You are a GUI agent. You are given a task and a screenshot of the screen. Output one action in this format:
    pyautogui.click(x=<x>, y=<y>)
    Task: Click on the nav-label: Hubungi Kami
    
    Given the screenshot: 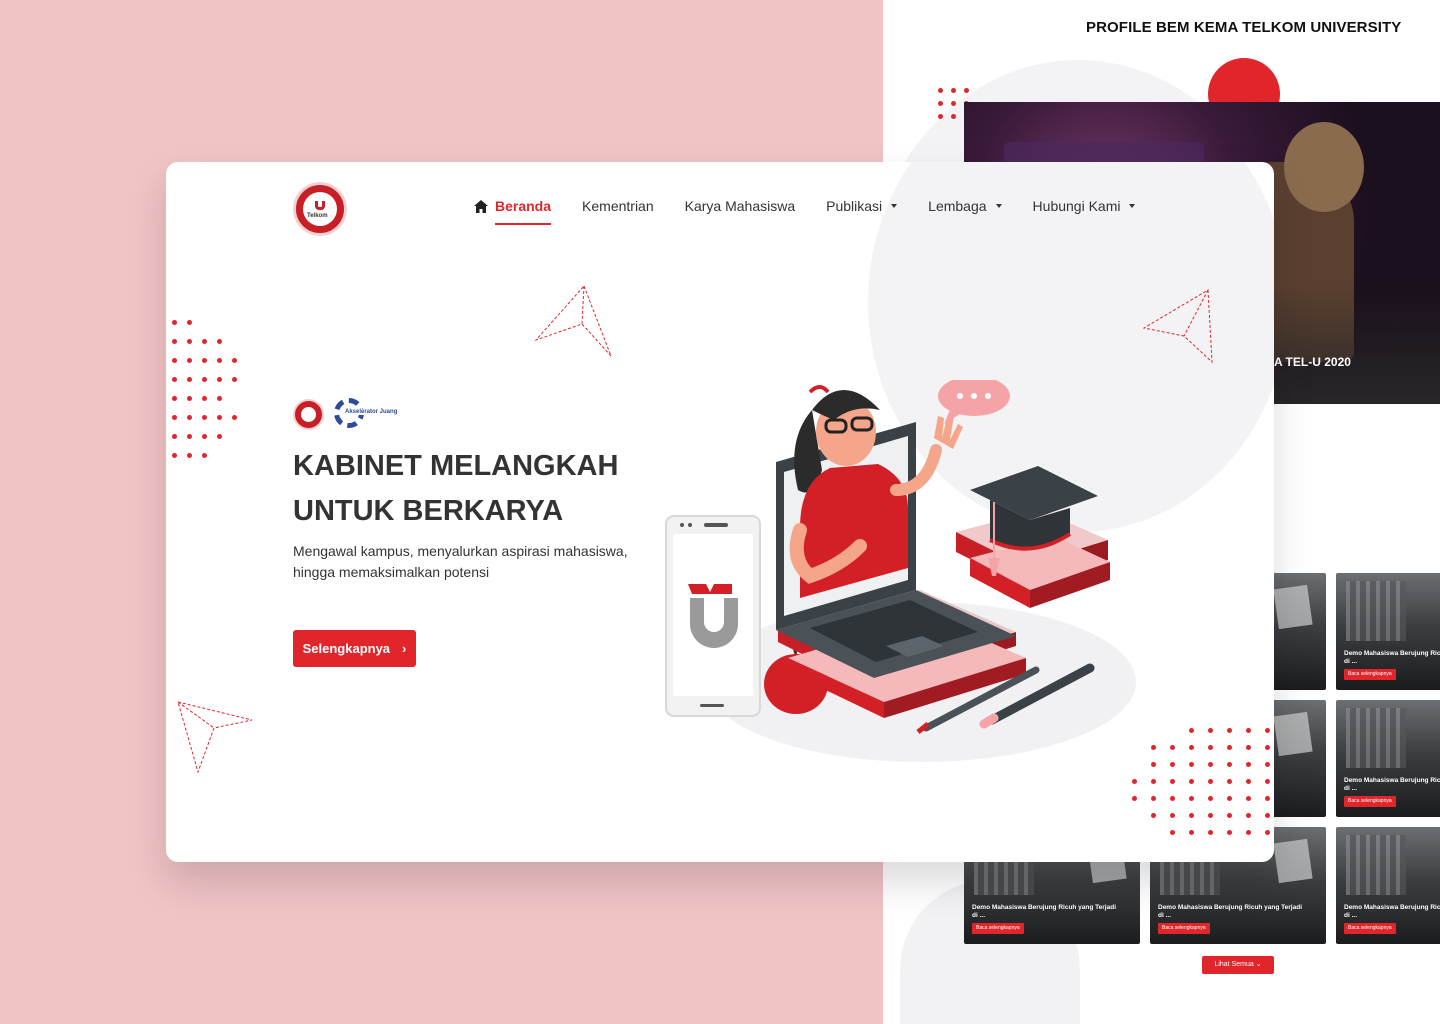 What is the action you would take?
    pyautogui.click(x=1076, y=206)
    